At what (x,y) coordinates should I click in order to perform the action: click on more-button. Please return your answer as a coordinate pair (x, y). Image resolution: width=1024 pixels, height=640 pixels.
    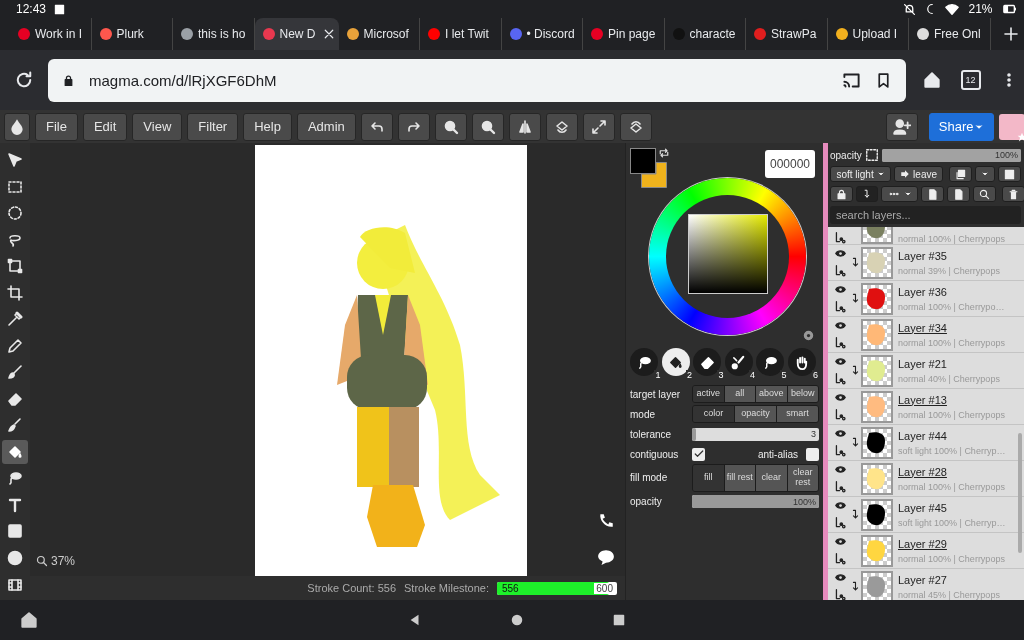
    Looking at the image, I should click on (899, 194).